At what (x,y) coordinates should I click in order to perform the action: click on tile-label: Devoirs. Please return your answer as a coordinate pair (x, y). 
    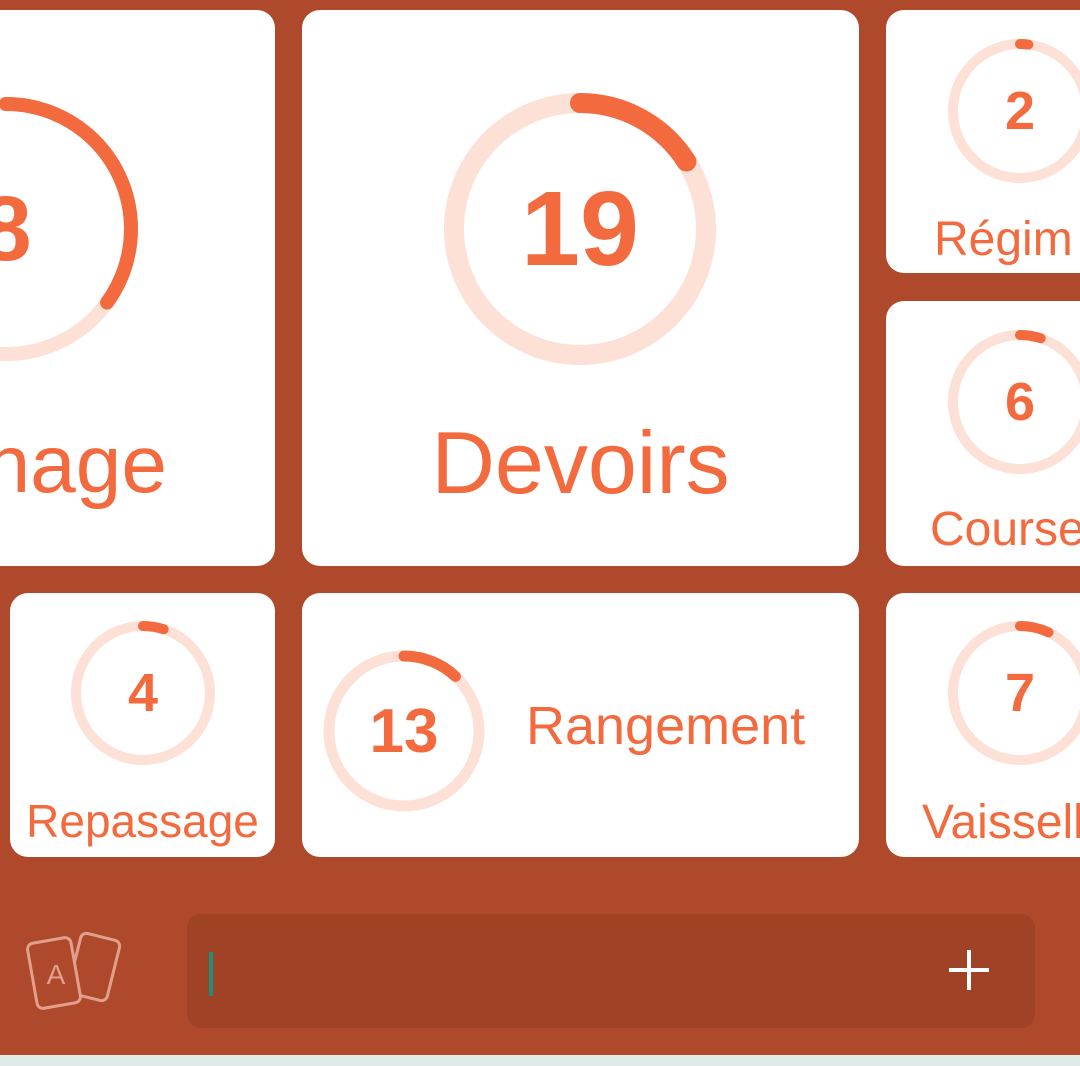
    Looking at the image, I should click on (580, 462).